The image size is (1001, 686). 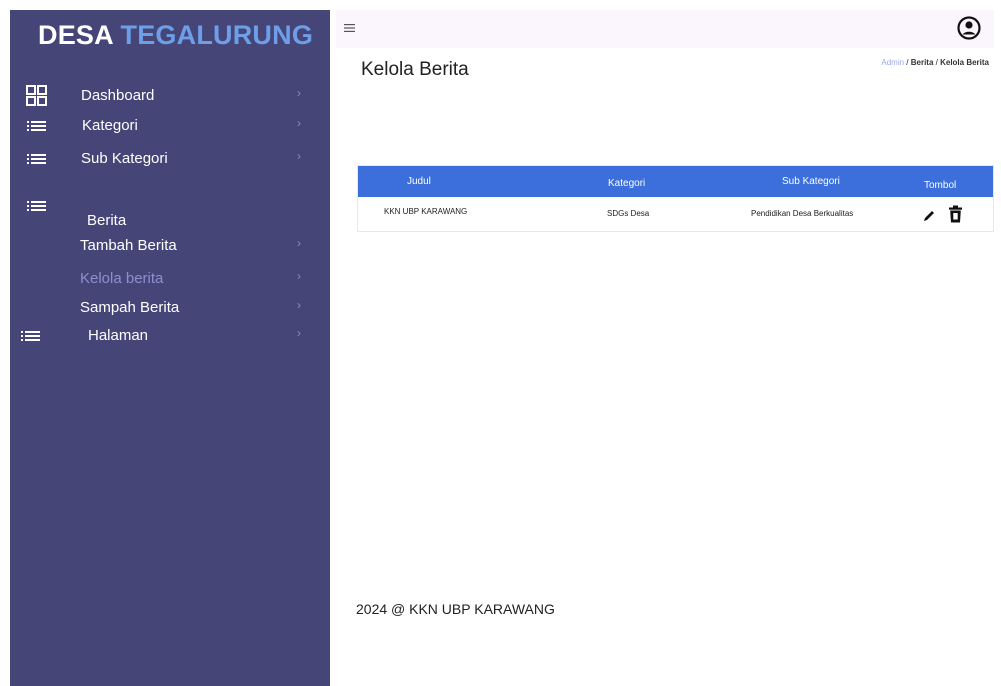 I want to click on edit-icon, so click(x=929, y=215).